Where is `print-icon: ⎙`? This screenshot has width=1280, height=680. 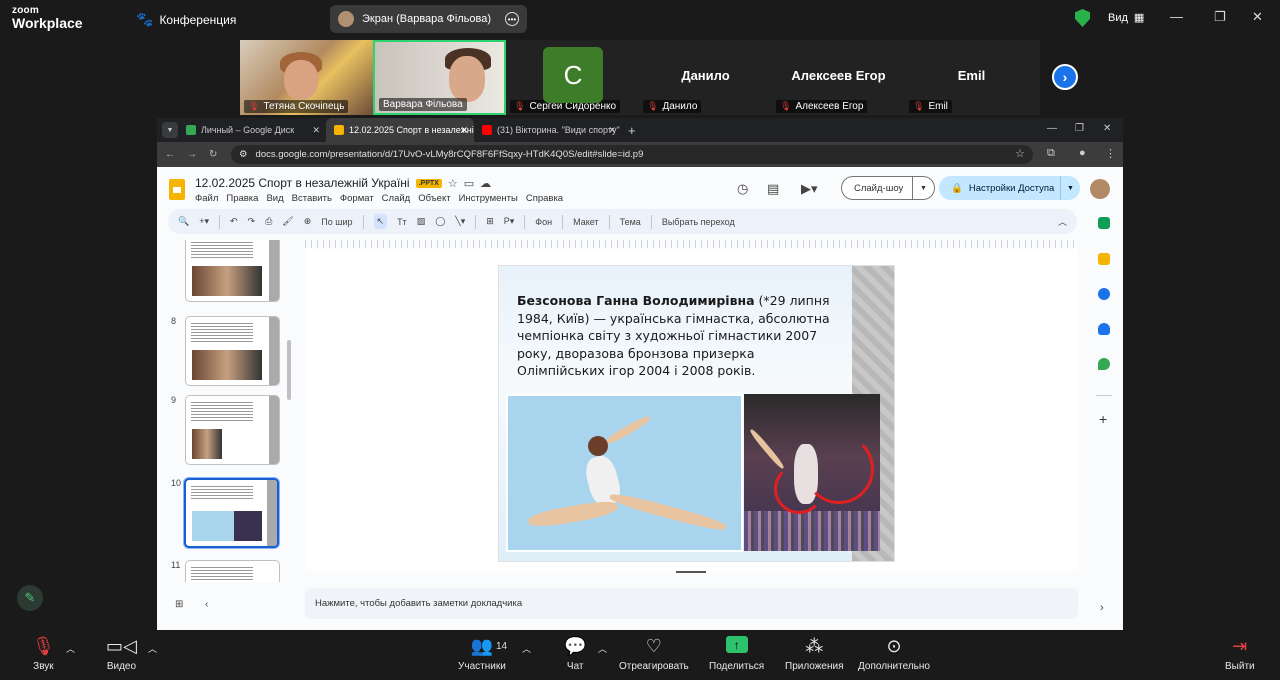 print-icon: ⎙ is located at coordinates (268, 221).